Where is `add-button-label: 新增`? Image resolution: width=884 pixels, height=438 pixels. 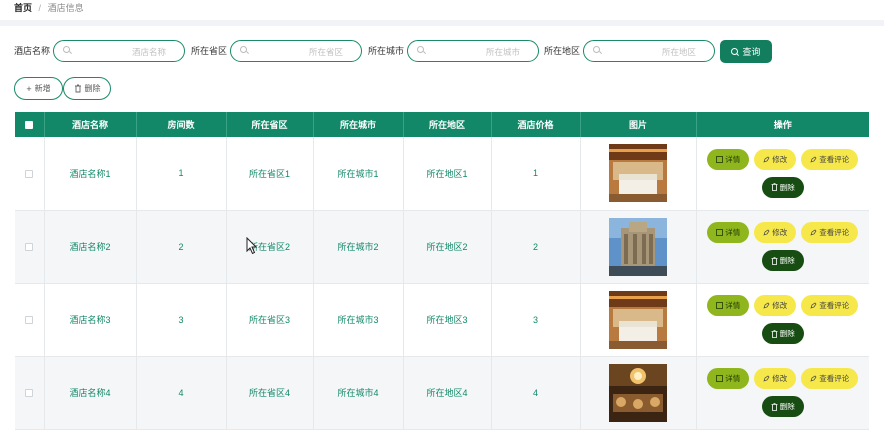 add-button-label: 新增 is located at coordinates (42, 88).